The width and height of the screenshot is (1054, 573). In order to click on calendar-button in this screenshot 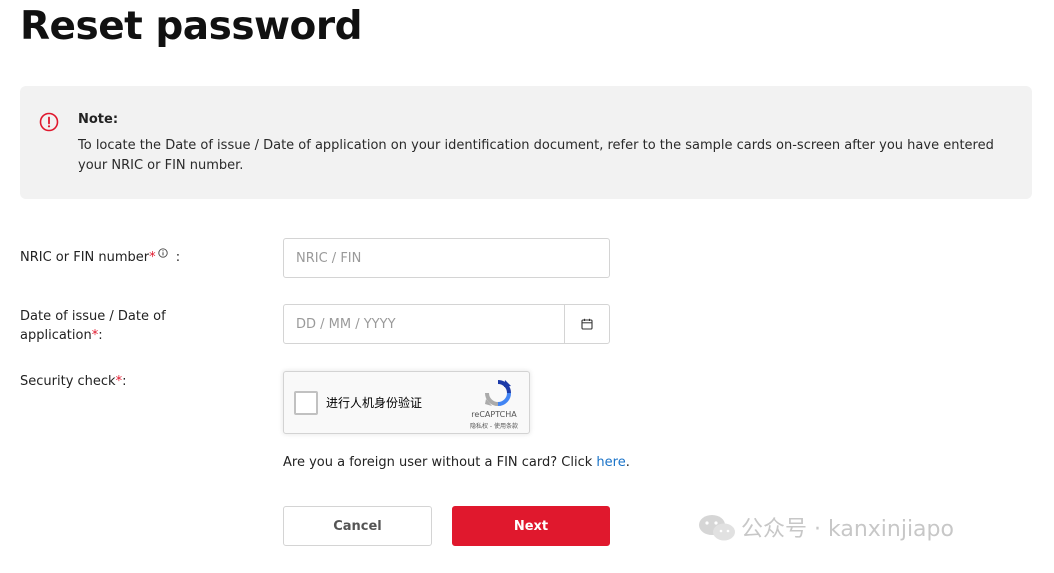, I will do `click(586, 324)`.